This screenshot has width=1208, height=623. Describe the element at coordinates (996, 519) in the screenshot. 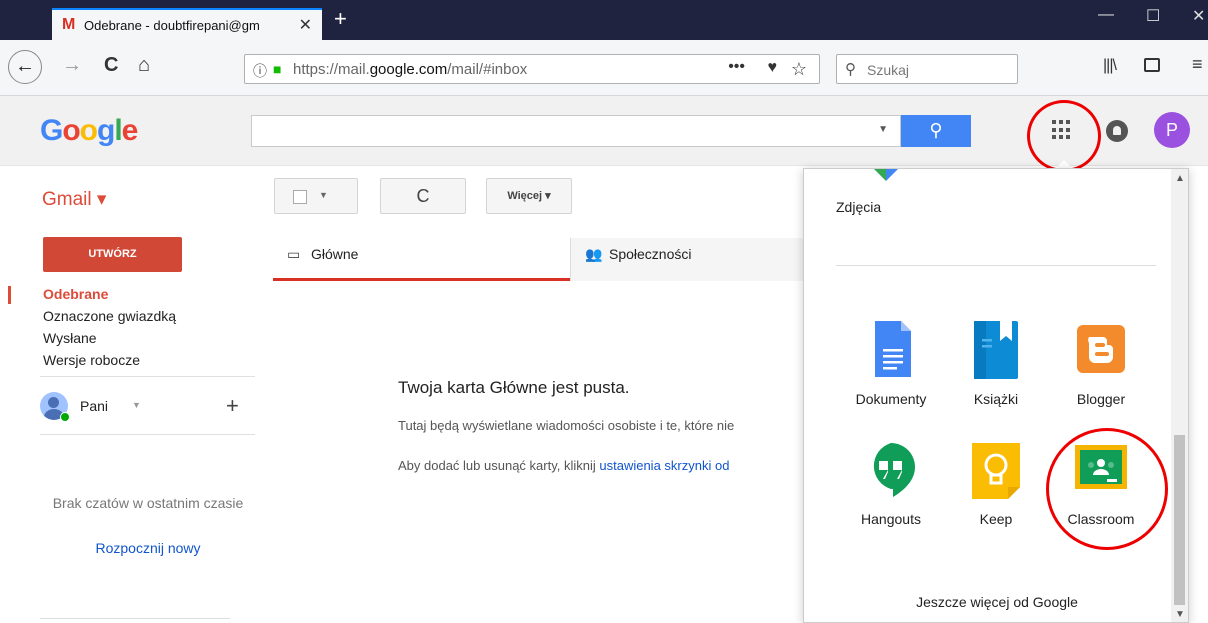

I see `app-label: Keep` at that location.